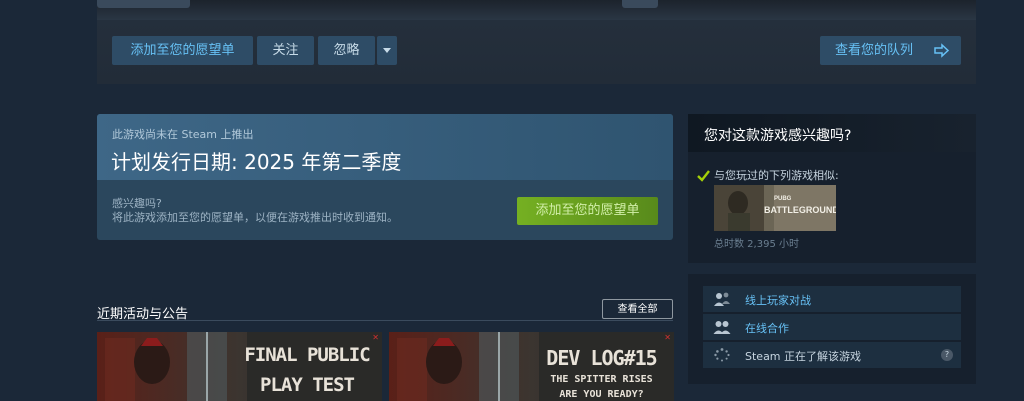 This screenshot has width=1024, height=401. Describe the element at coordinates (756, 244) in the screenshot. I see `playtime-hours: 总时数 2,395 小时` at that location.